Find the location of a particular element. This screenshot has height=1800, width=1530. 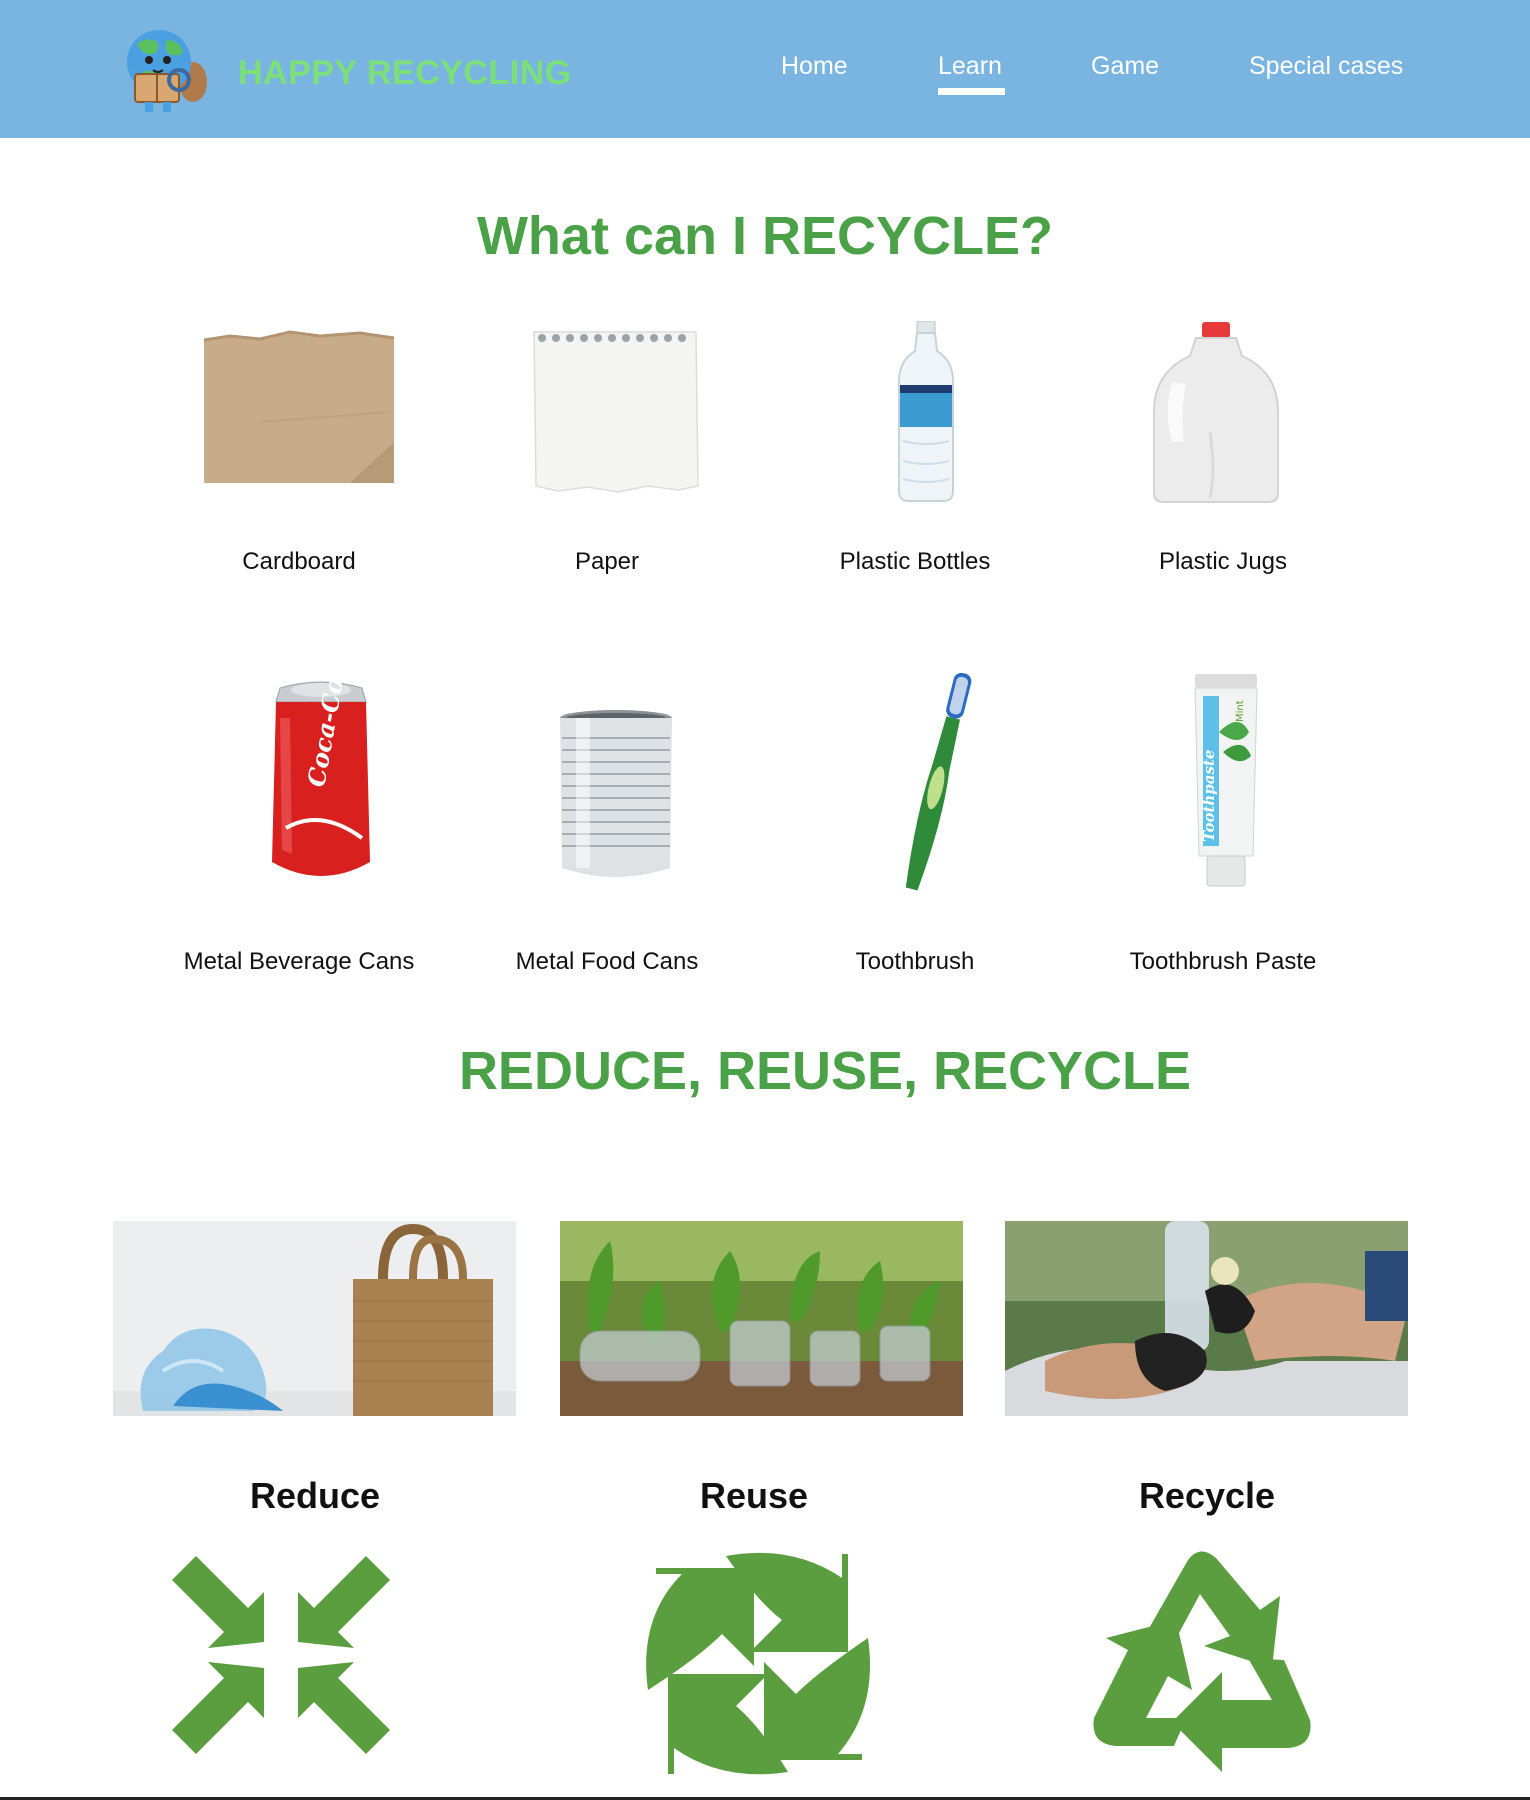

paper-icon is located at coordinates (616, 412).